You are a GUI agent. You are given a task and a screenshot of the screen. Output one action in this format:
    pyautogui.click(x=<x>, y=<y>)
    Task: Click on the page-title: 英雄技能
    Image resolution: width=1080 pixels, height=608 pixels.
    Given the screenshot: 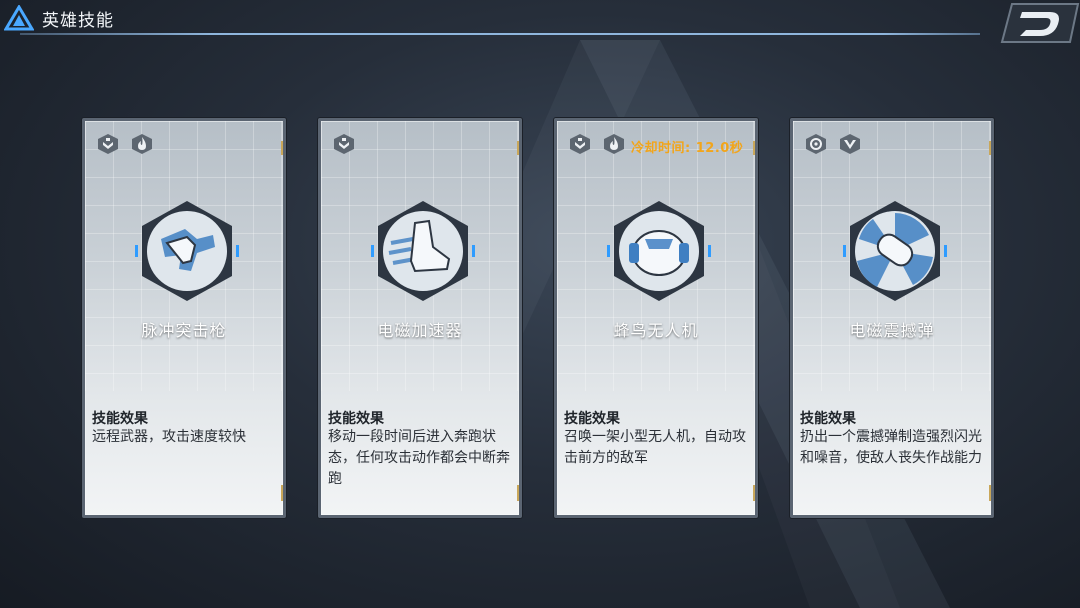 What is the action you would take?
    pyautogui.click(x=78, y=21)
    